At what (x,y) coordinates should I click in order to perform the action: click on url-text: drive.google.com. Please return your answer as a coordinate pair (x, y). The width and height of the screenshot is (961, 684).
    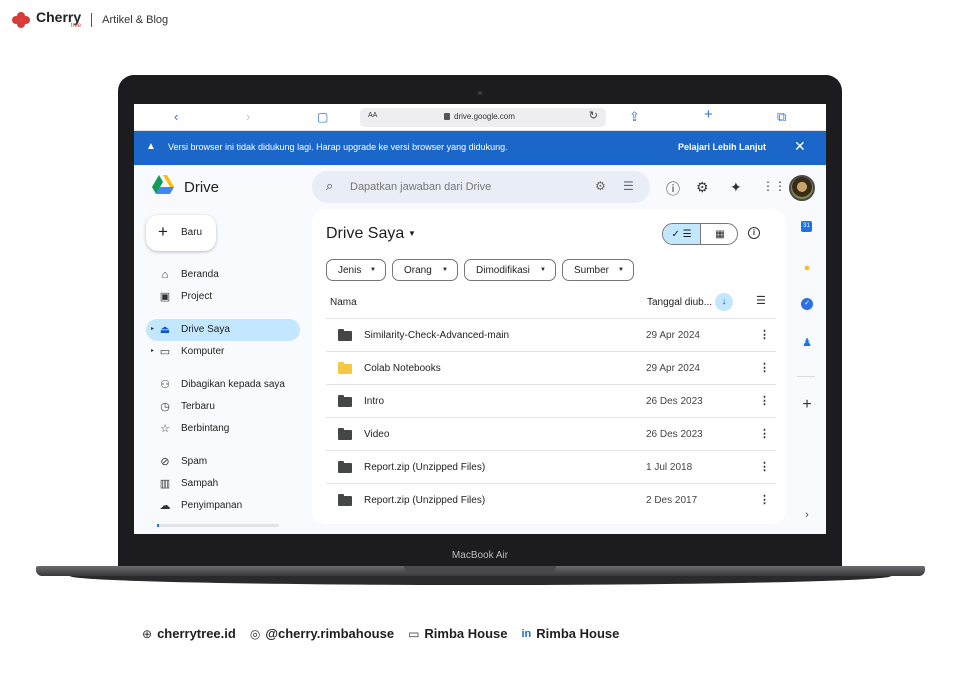
    Looking at the image, I should click on (484, 116).